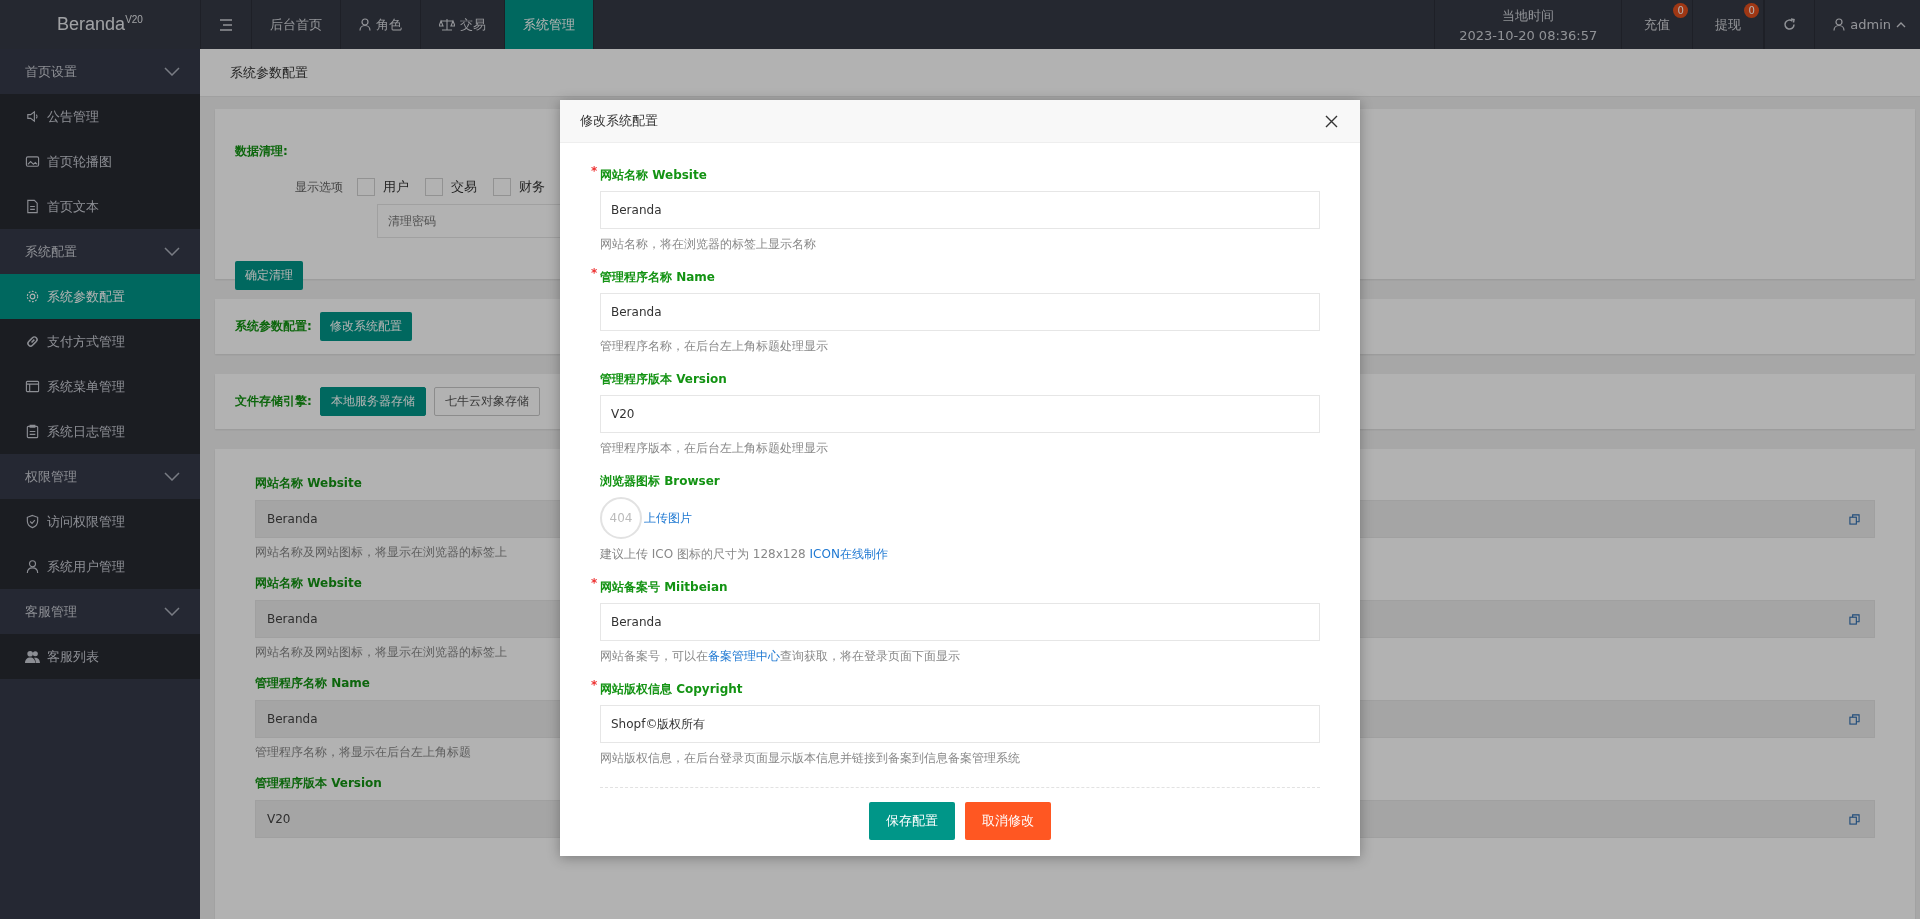 The width and height of the screenshot is (1920, 919). Describe the element at coordinates (810, 758) in the screenshot. I see `field-hint: 网站版权信息，在后台登录页面显示版本信息并链接到备案到信息备案管理系统` at that location.